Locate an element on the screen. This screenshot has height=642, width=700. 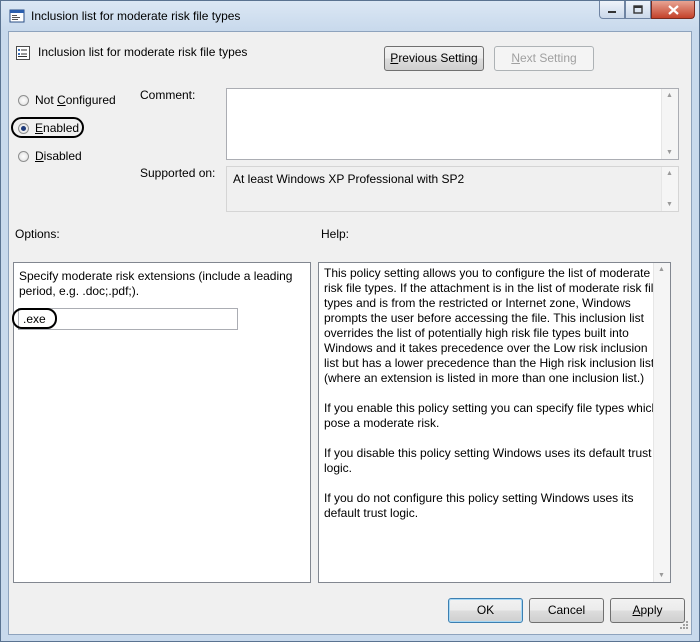
maximize-icon is located at coordinates (638, 9).